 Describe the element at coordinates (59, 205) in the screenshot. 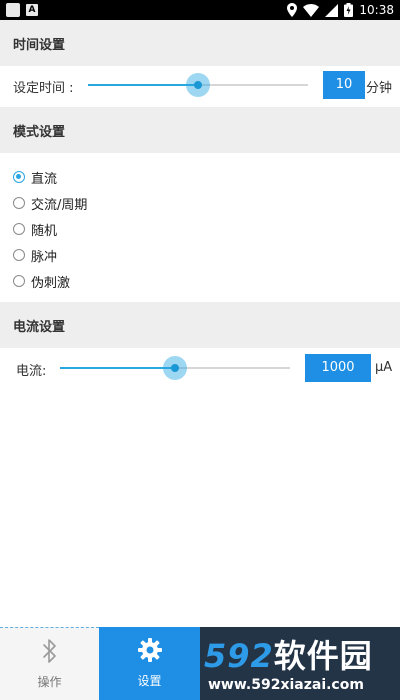

I see `mode-option-label: 交流/周期` at that location.